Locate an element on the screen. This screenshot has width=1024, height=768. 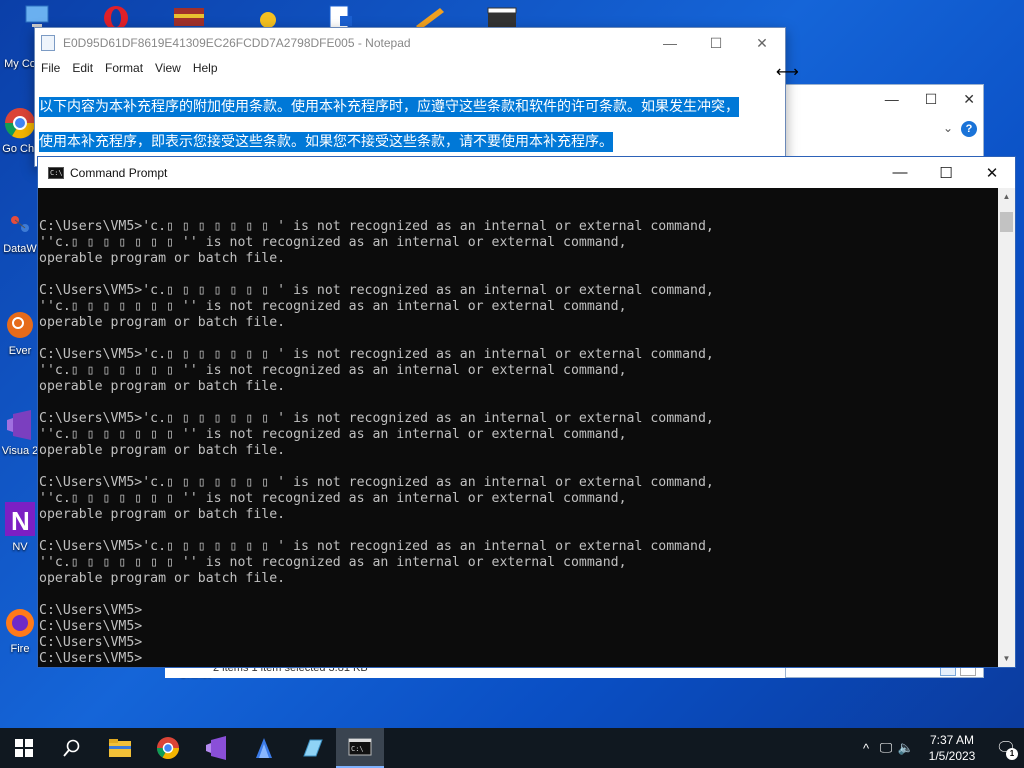
nv-app-icon: N is located at coordinates (20, 519).